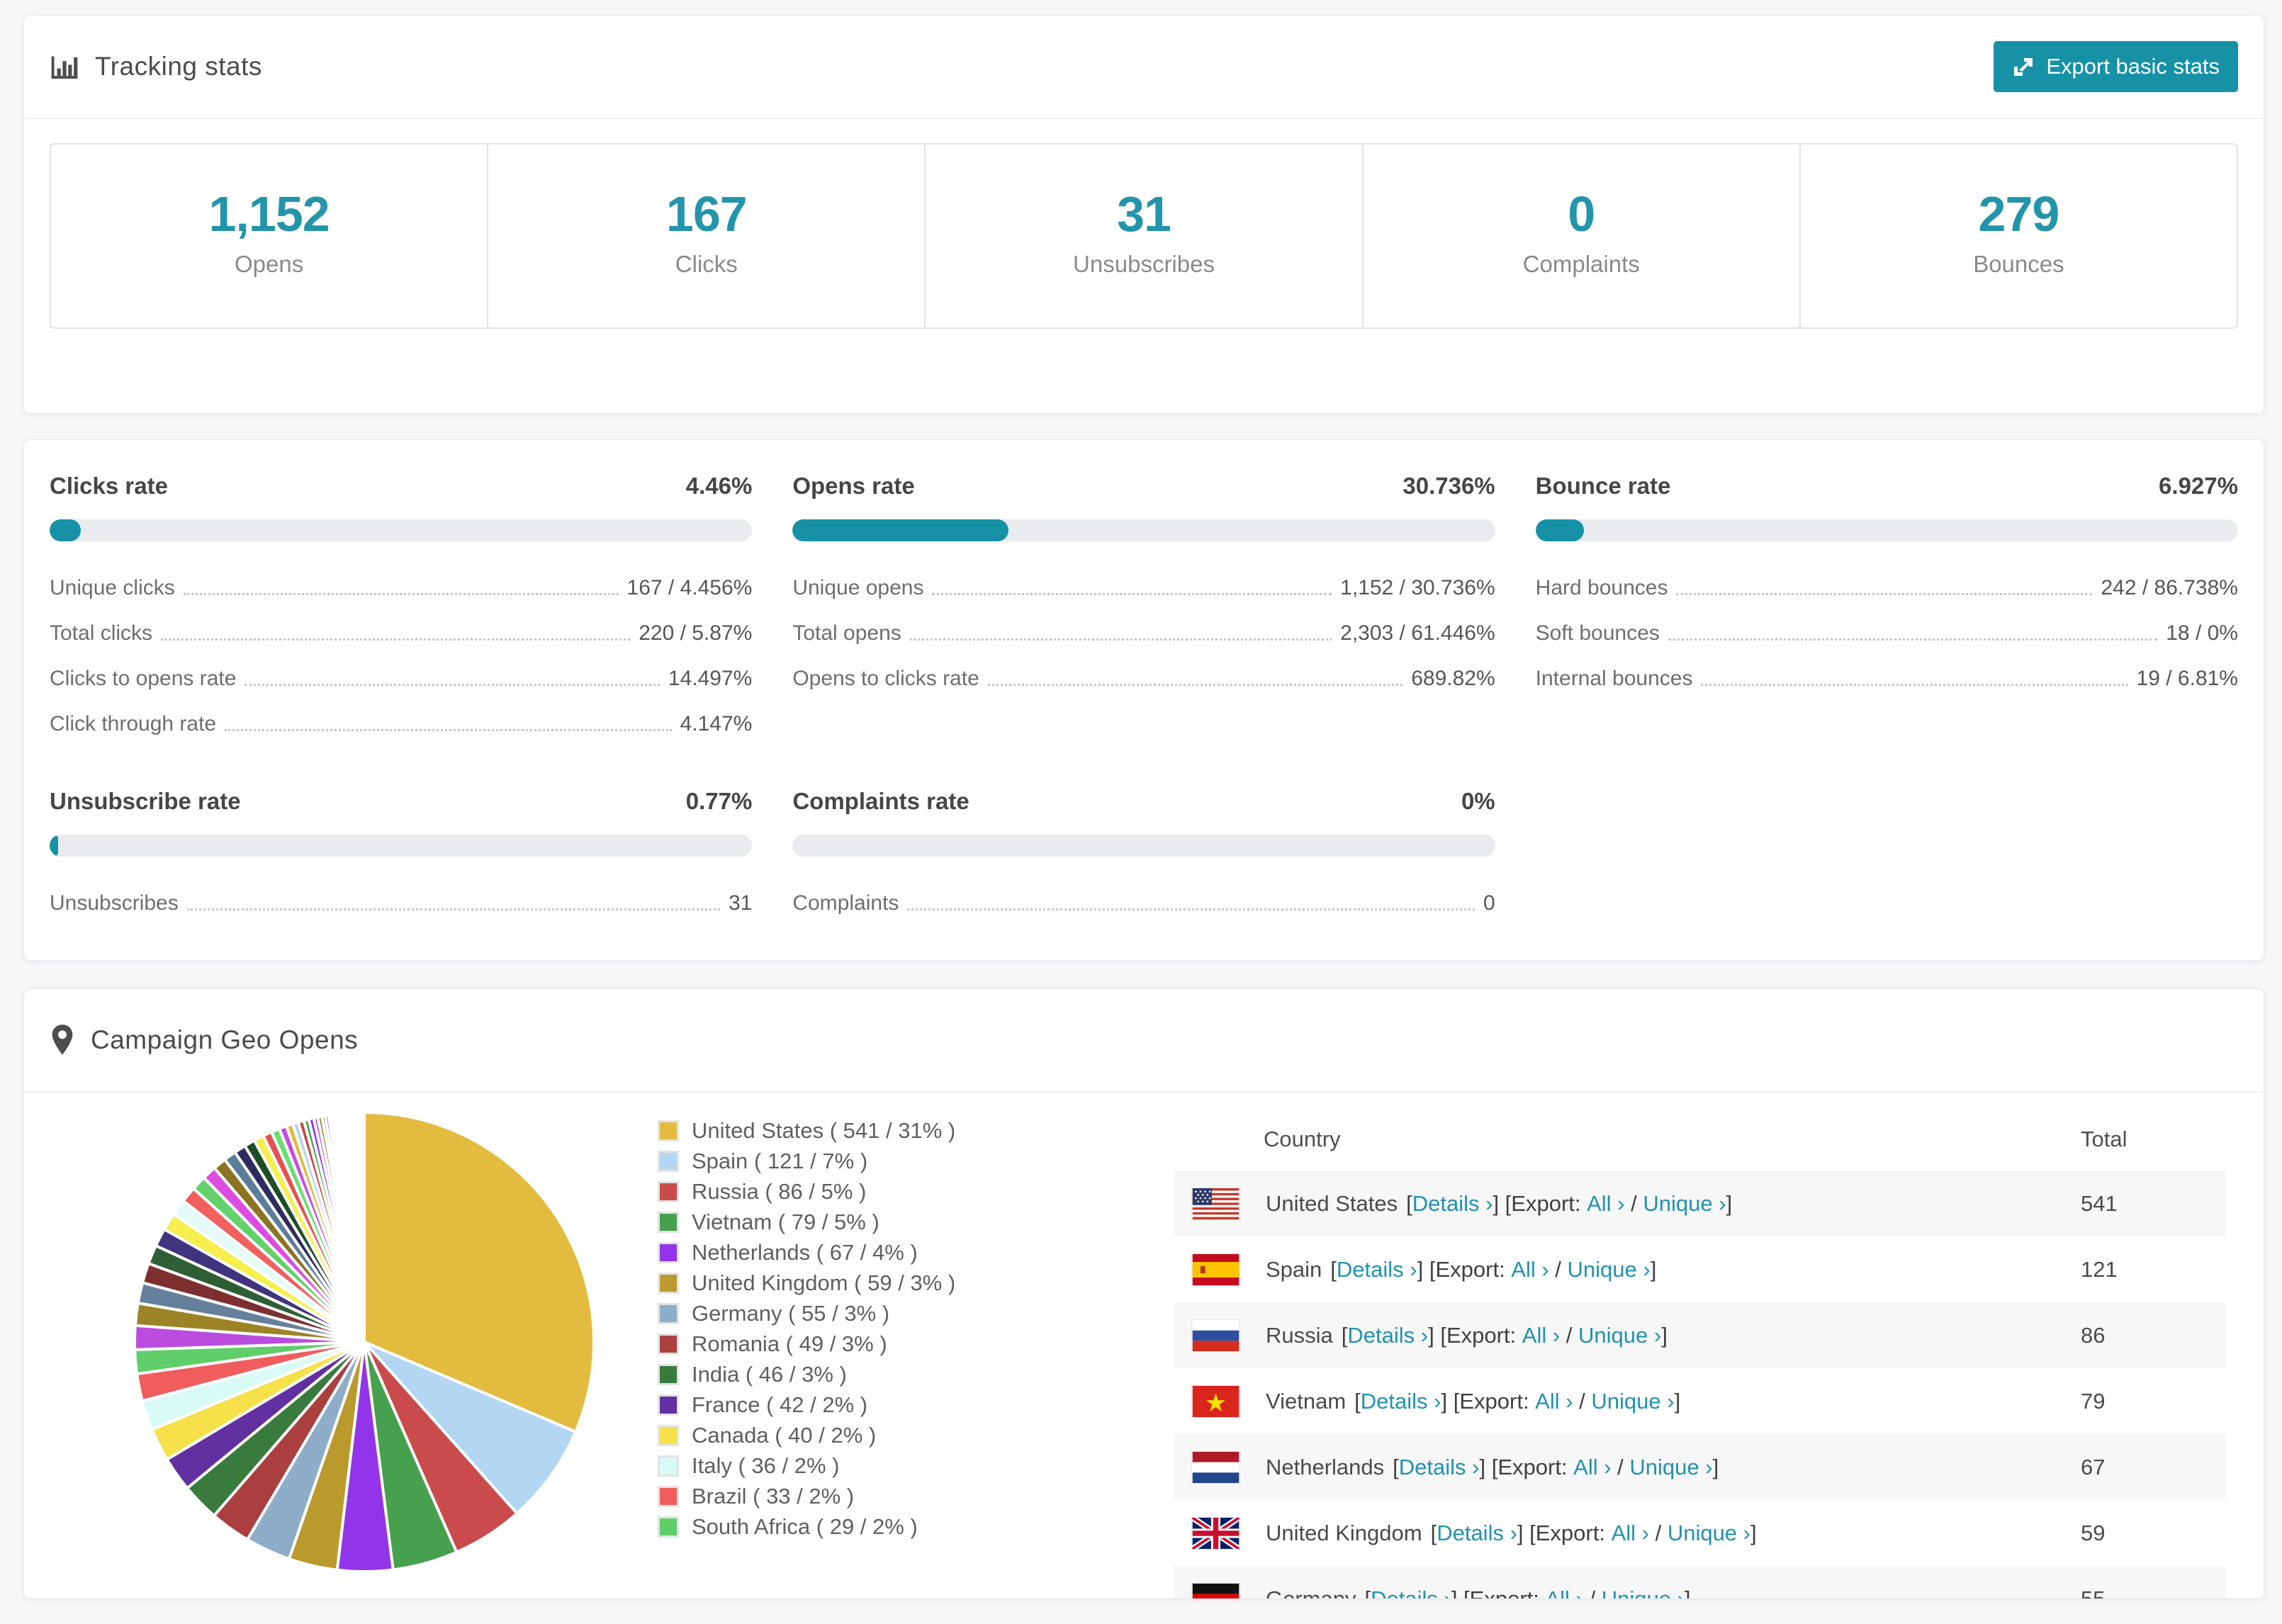 The height and width of the screenshot is (1624, 2282). What do you see at coordinates (401, 634) in the screenshot?
I see `rate-row: Total clicks 220 / 5.87%` at bounding box center [401, 634].